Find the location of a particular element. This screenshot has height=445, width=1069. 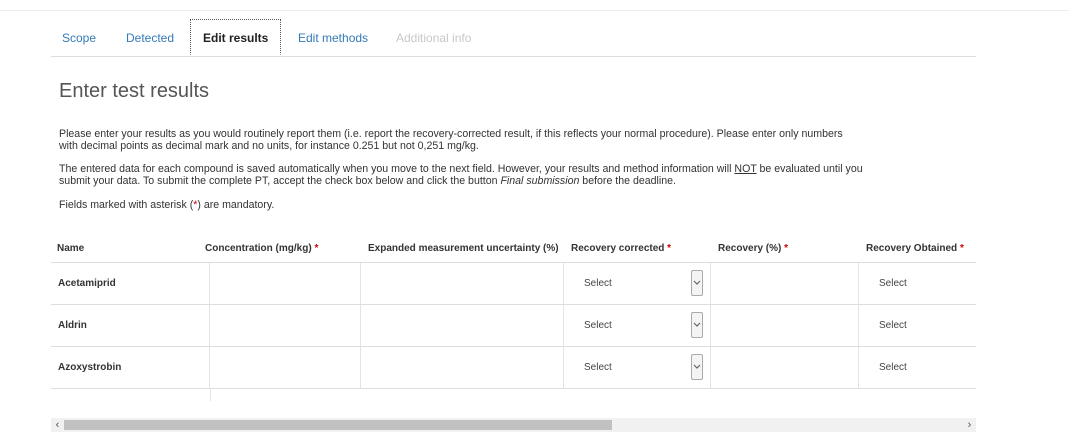

table-row: Acetamiprid Select Select is located at coordinates (513, 284).